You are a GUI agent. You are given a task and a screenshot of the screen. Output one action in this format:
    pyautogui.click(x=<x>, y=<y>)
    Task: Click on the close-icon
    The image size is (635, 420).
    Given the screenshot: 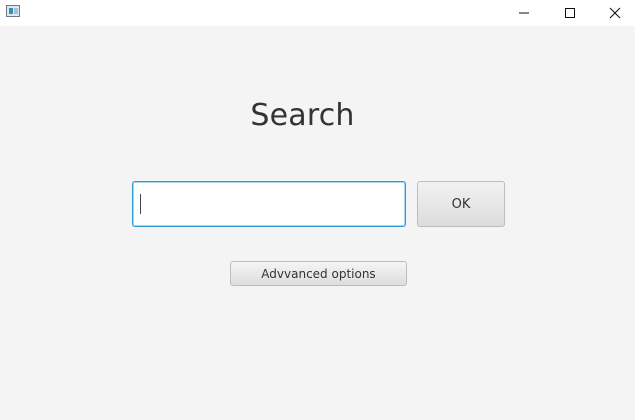 What is the action you would take?
    pyautogui.click(x=615, y=13)
    